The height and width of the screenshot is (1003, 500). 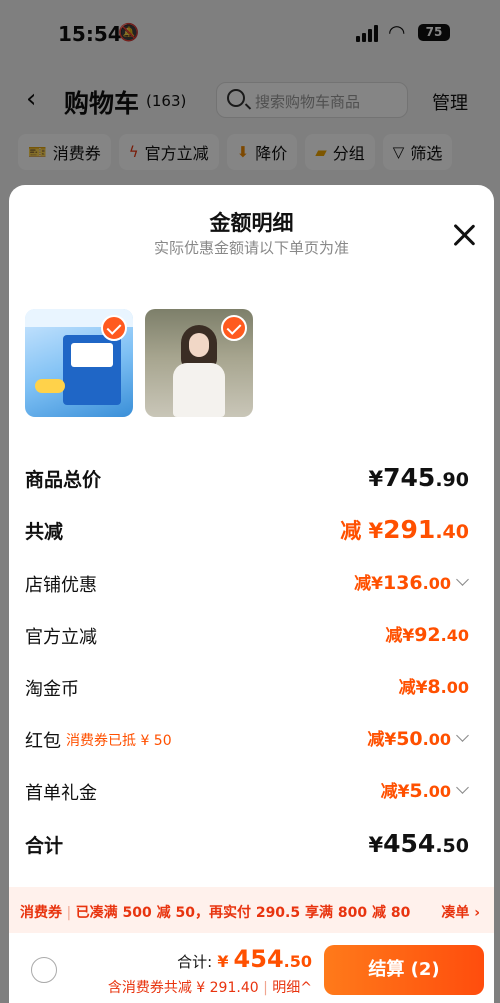 What do you see at coordinates (61, 637) in the screenshot?
I see `row-label: 官方立减` at bounding box center [61, 637].